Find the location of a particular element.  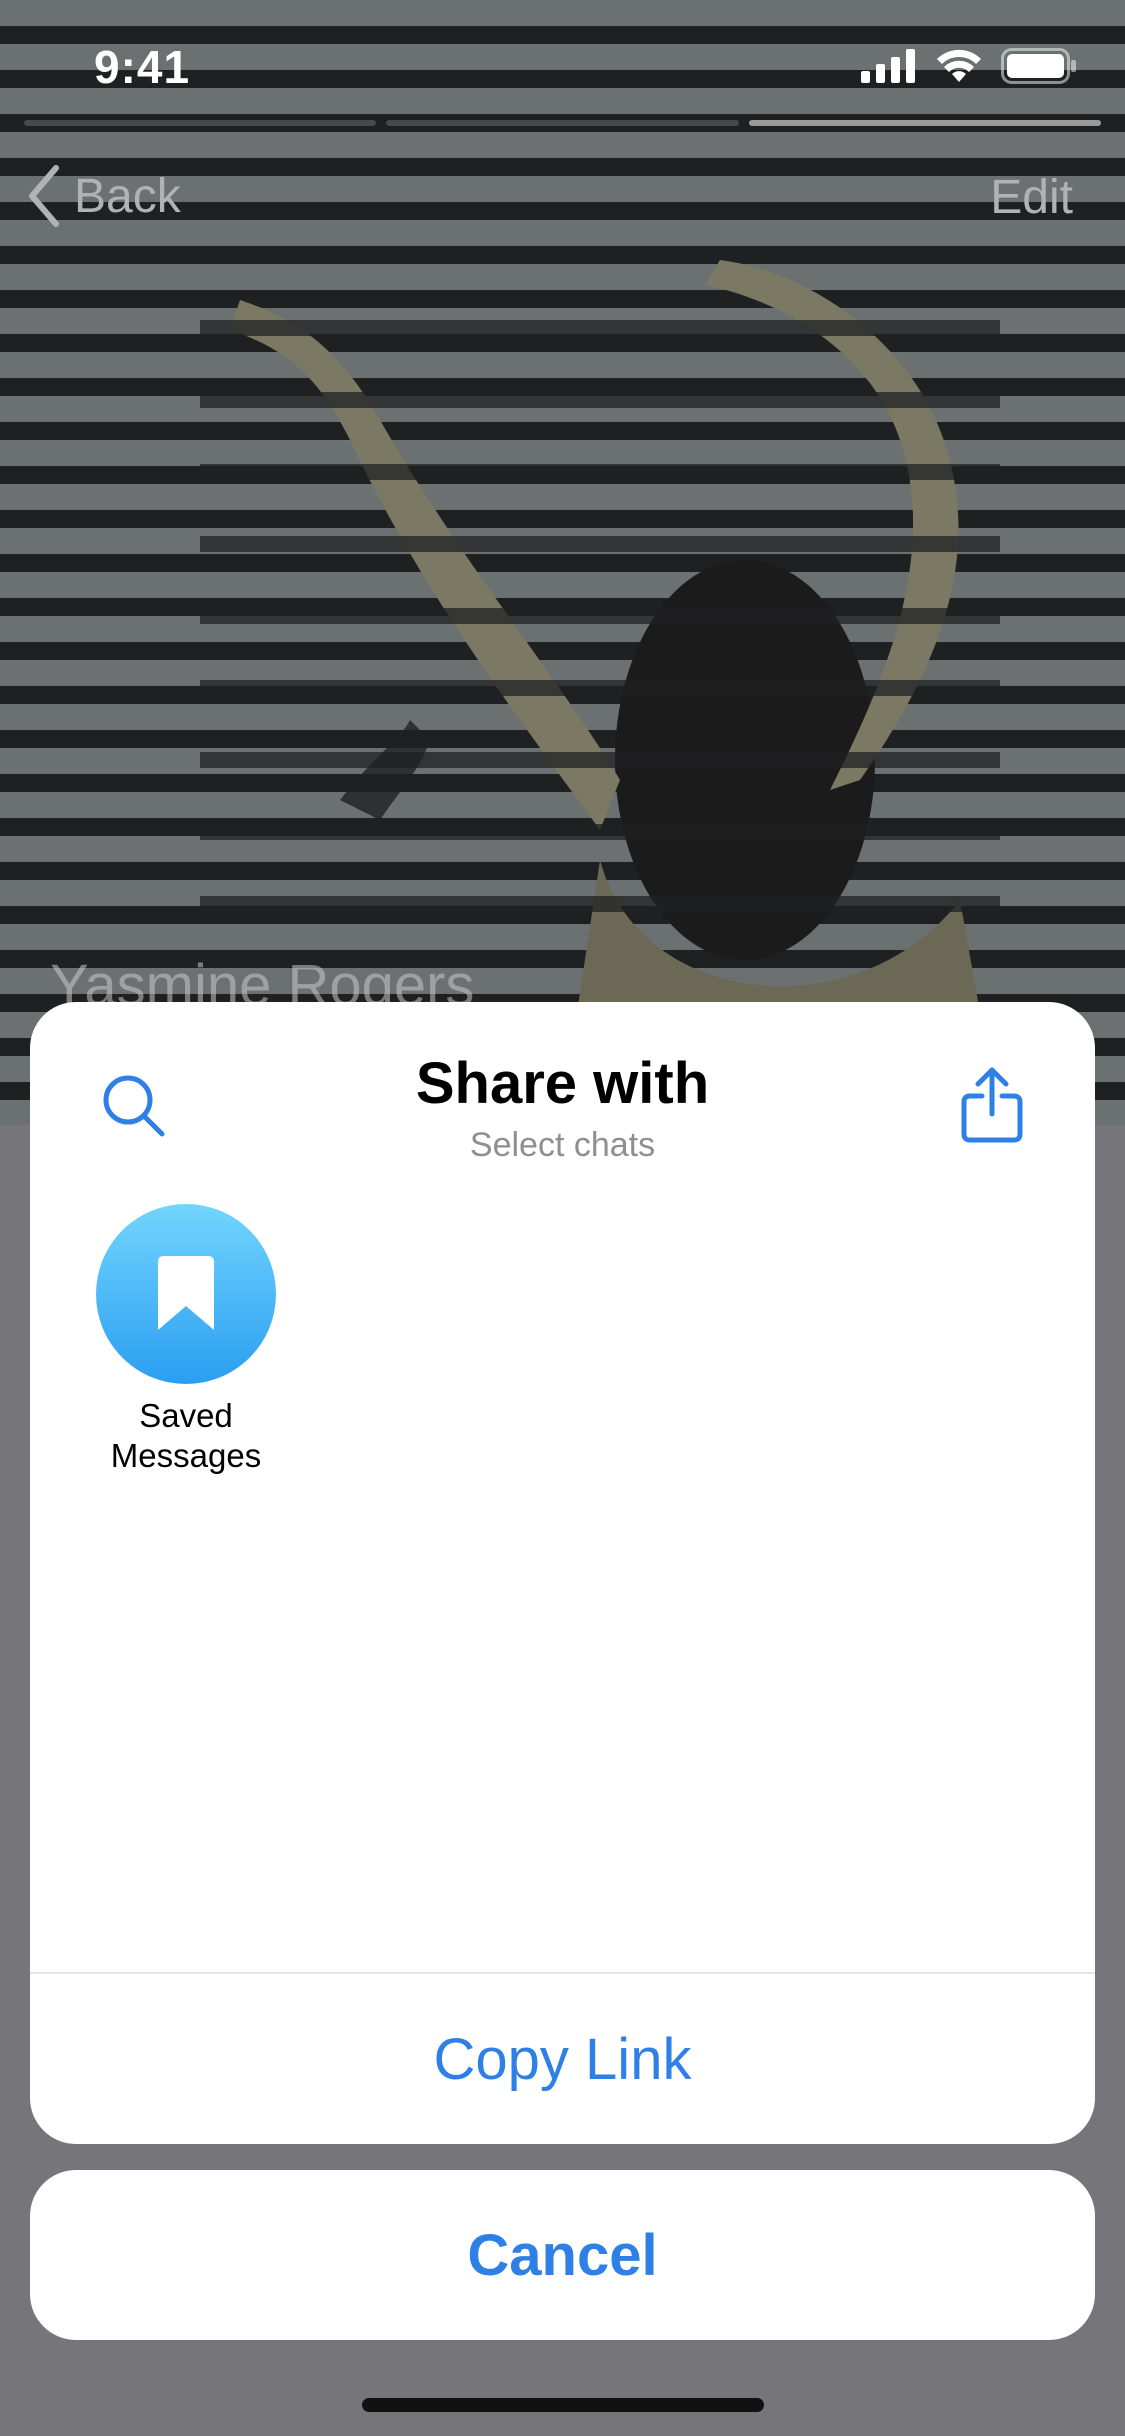

cancel-button: Cancel is located at coordinates (562, 2255).